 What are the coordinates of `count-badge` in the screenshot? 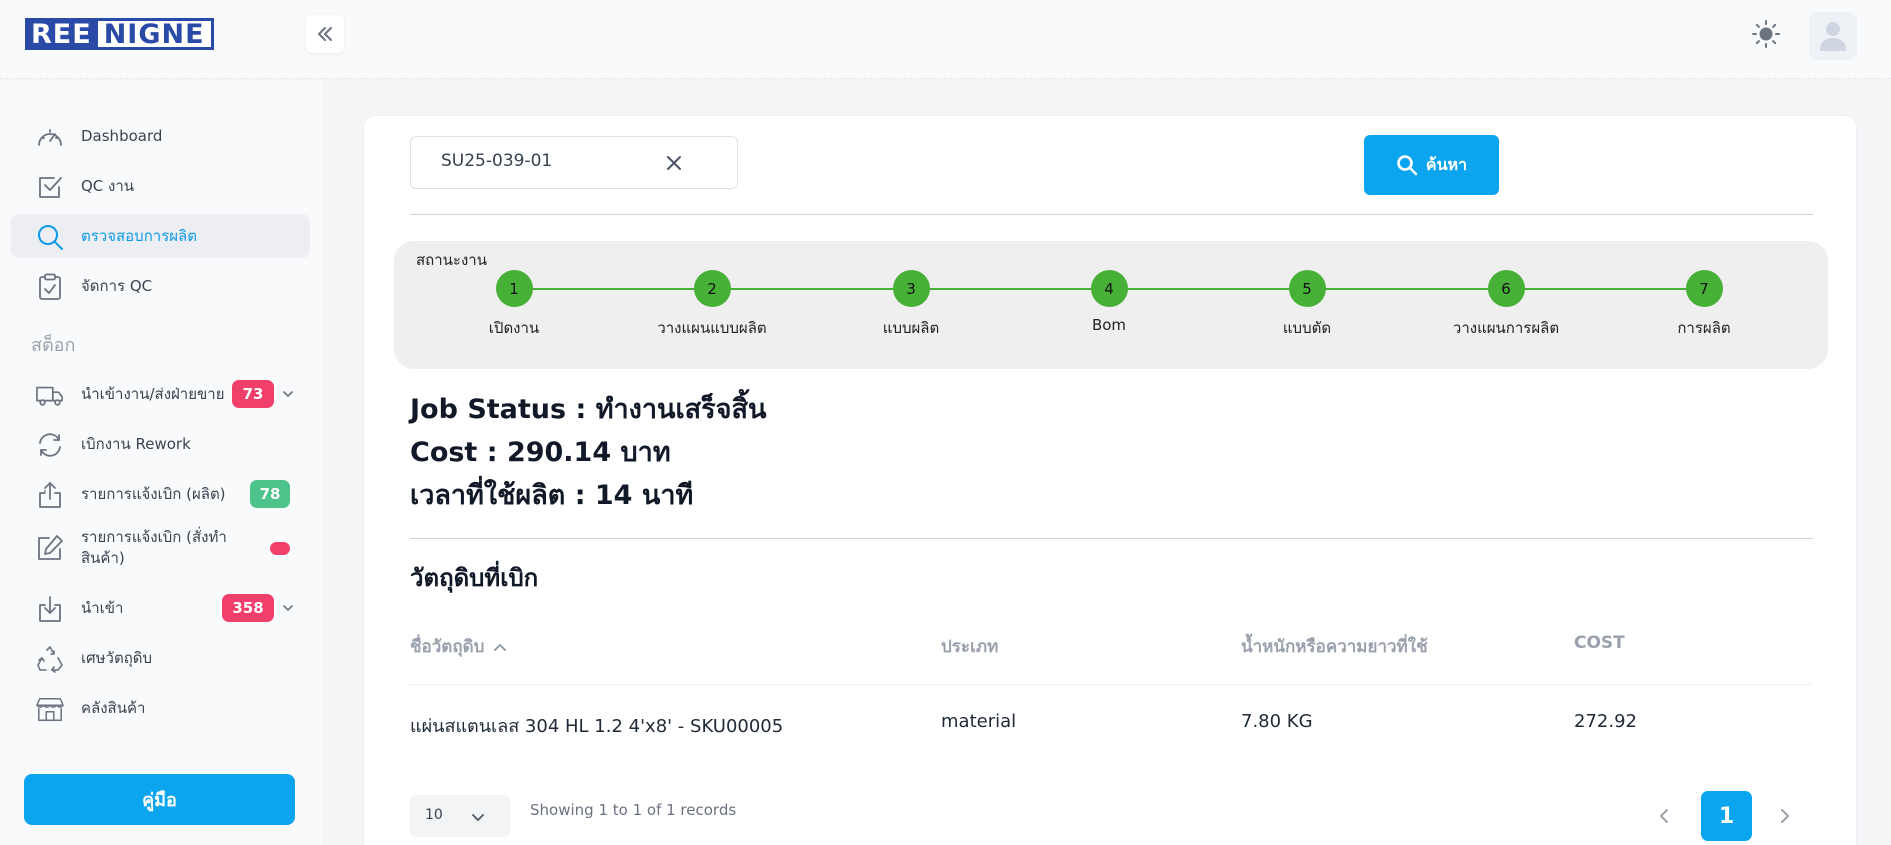 It's located at (280, 548).